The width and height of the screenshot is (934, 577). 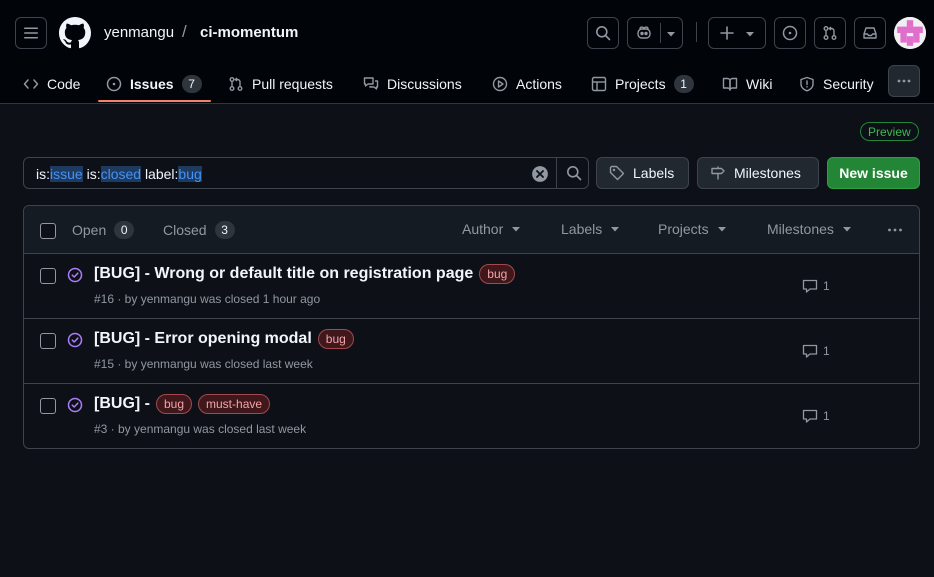 I want to click on play-icon, so click(x=500, y=84).